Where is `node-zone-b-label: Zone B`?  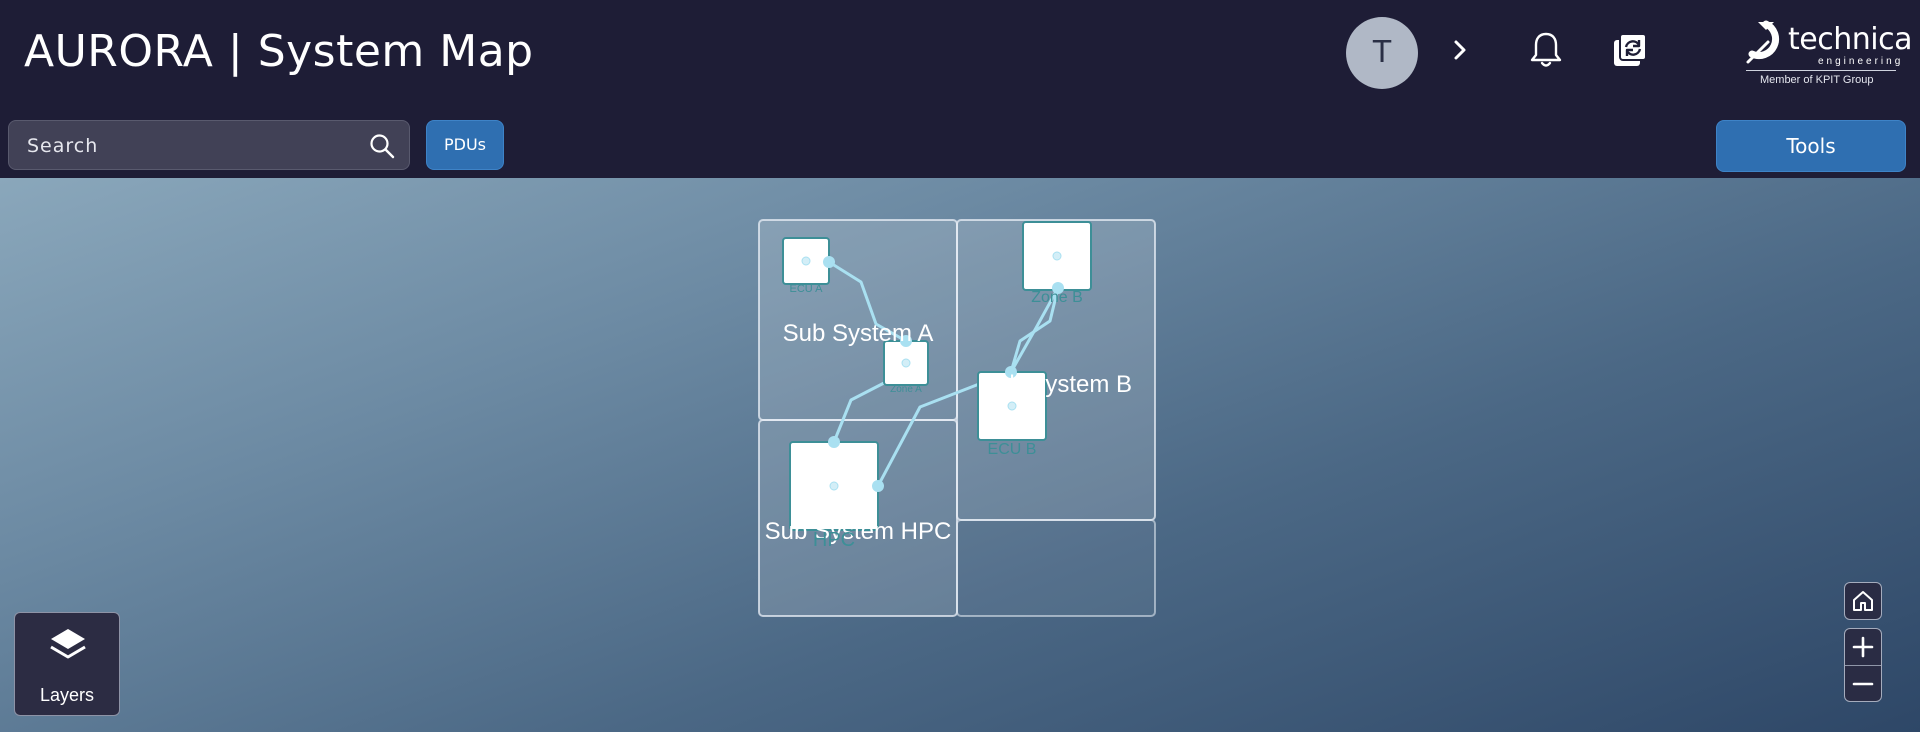 node-zone-b-label: Zone B is located at coordinates (1057, 297).